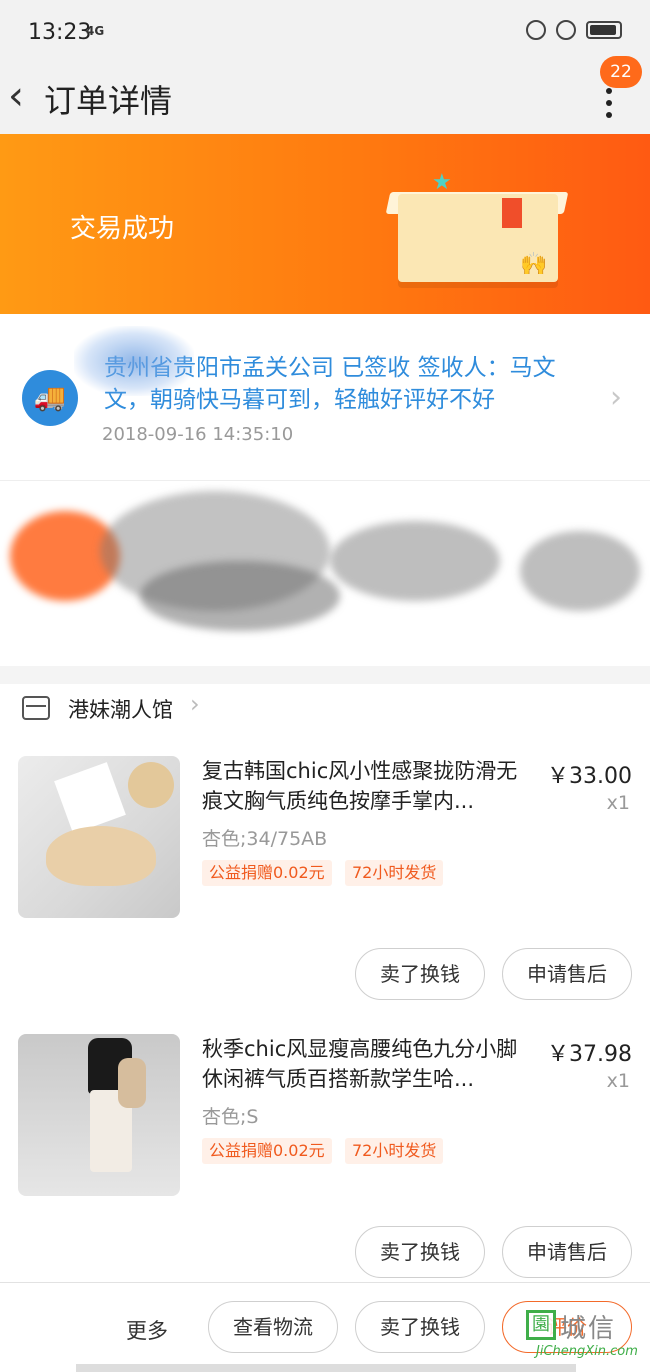 The image size is (650, 1372). I want to click on bottom-action-bar: 更多 查看物流 卖了换钱 评价 園 城信 JiChengXin.com, so click(325, 1327).